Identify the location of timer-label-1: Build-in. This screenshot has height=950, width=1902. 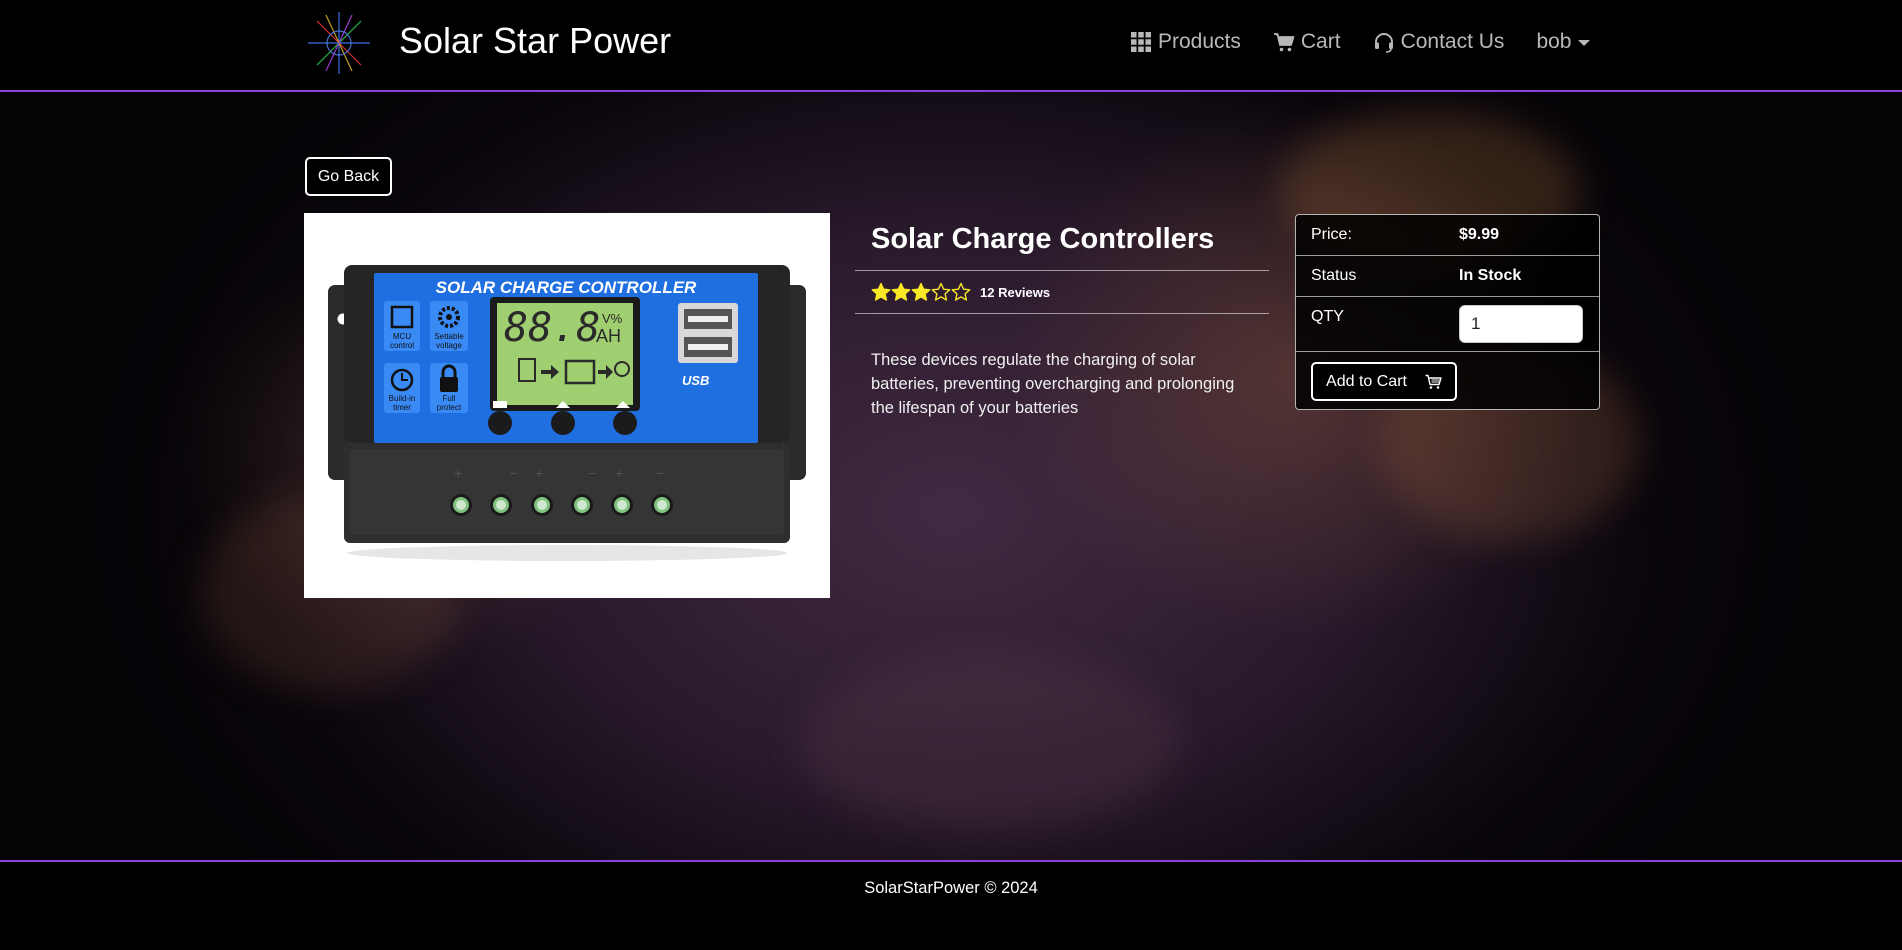
(402, 398).